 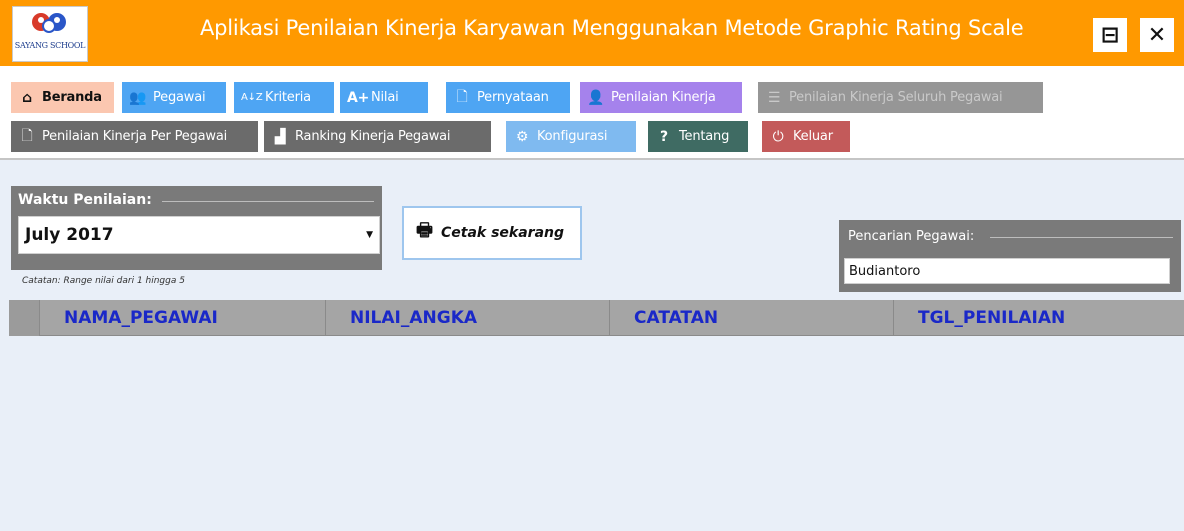 What do you see at coordinates (1039, 318) in the screenshot?
I see `column-header-tgl-penilaian: TGL_PENILAIAN` at bounding box center [1039, 318].